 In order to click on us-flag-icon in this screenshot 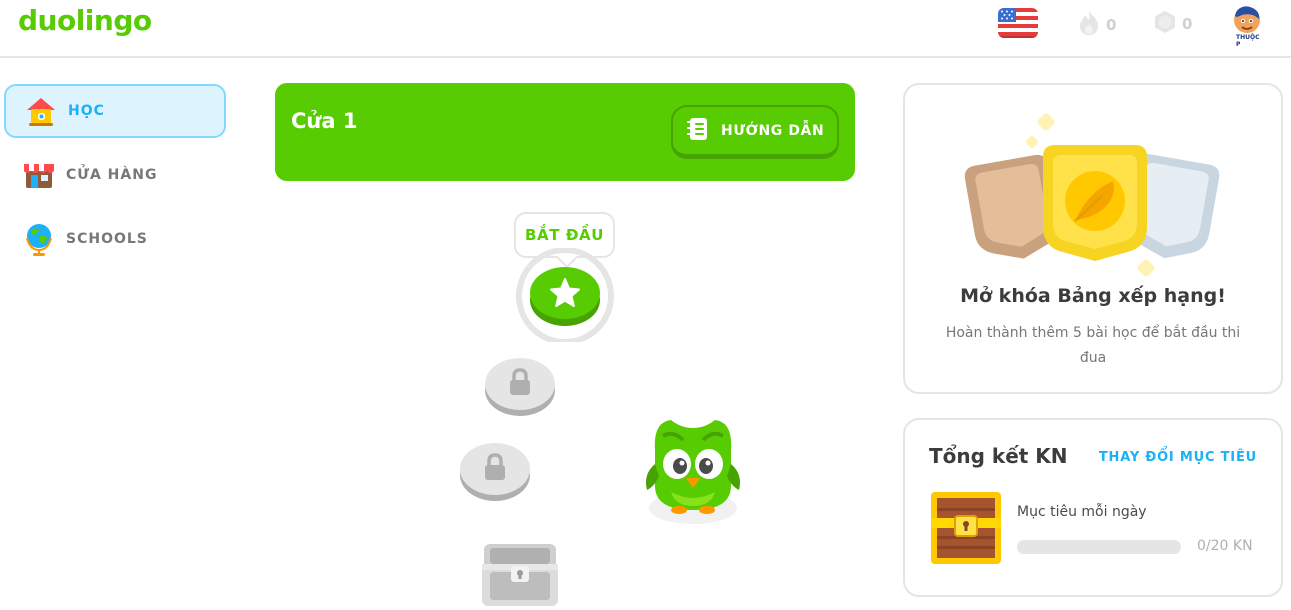, I will do `click(1018, 23)`.